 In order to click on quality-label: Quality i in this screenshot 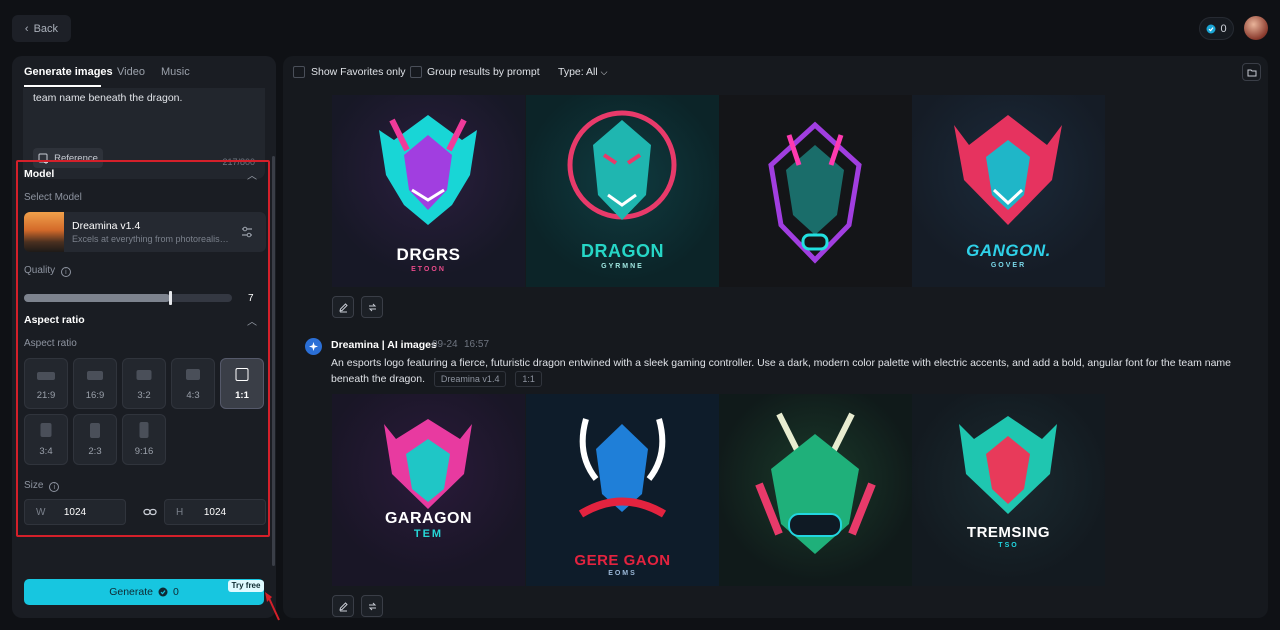, I will do `click(47, 271)`.